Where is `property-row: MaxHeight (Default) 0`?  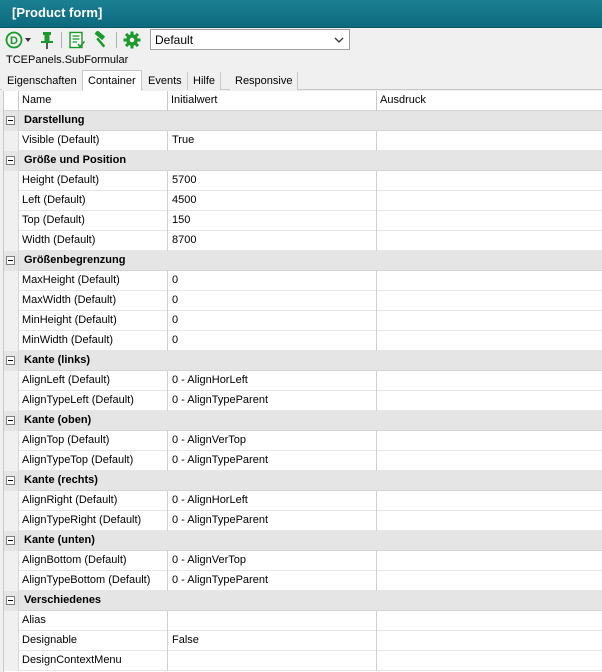
property-row: MaxHeight (Default) 0 is located at coordinates (303, 281).